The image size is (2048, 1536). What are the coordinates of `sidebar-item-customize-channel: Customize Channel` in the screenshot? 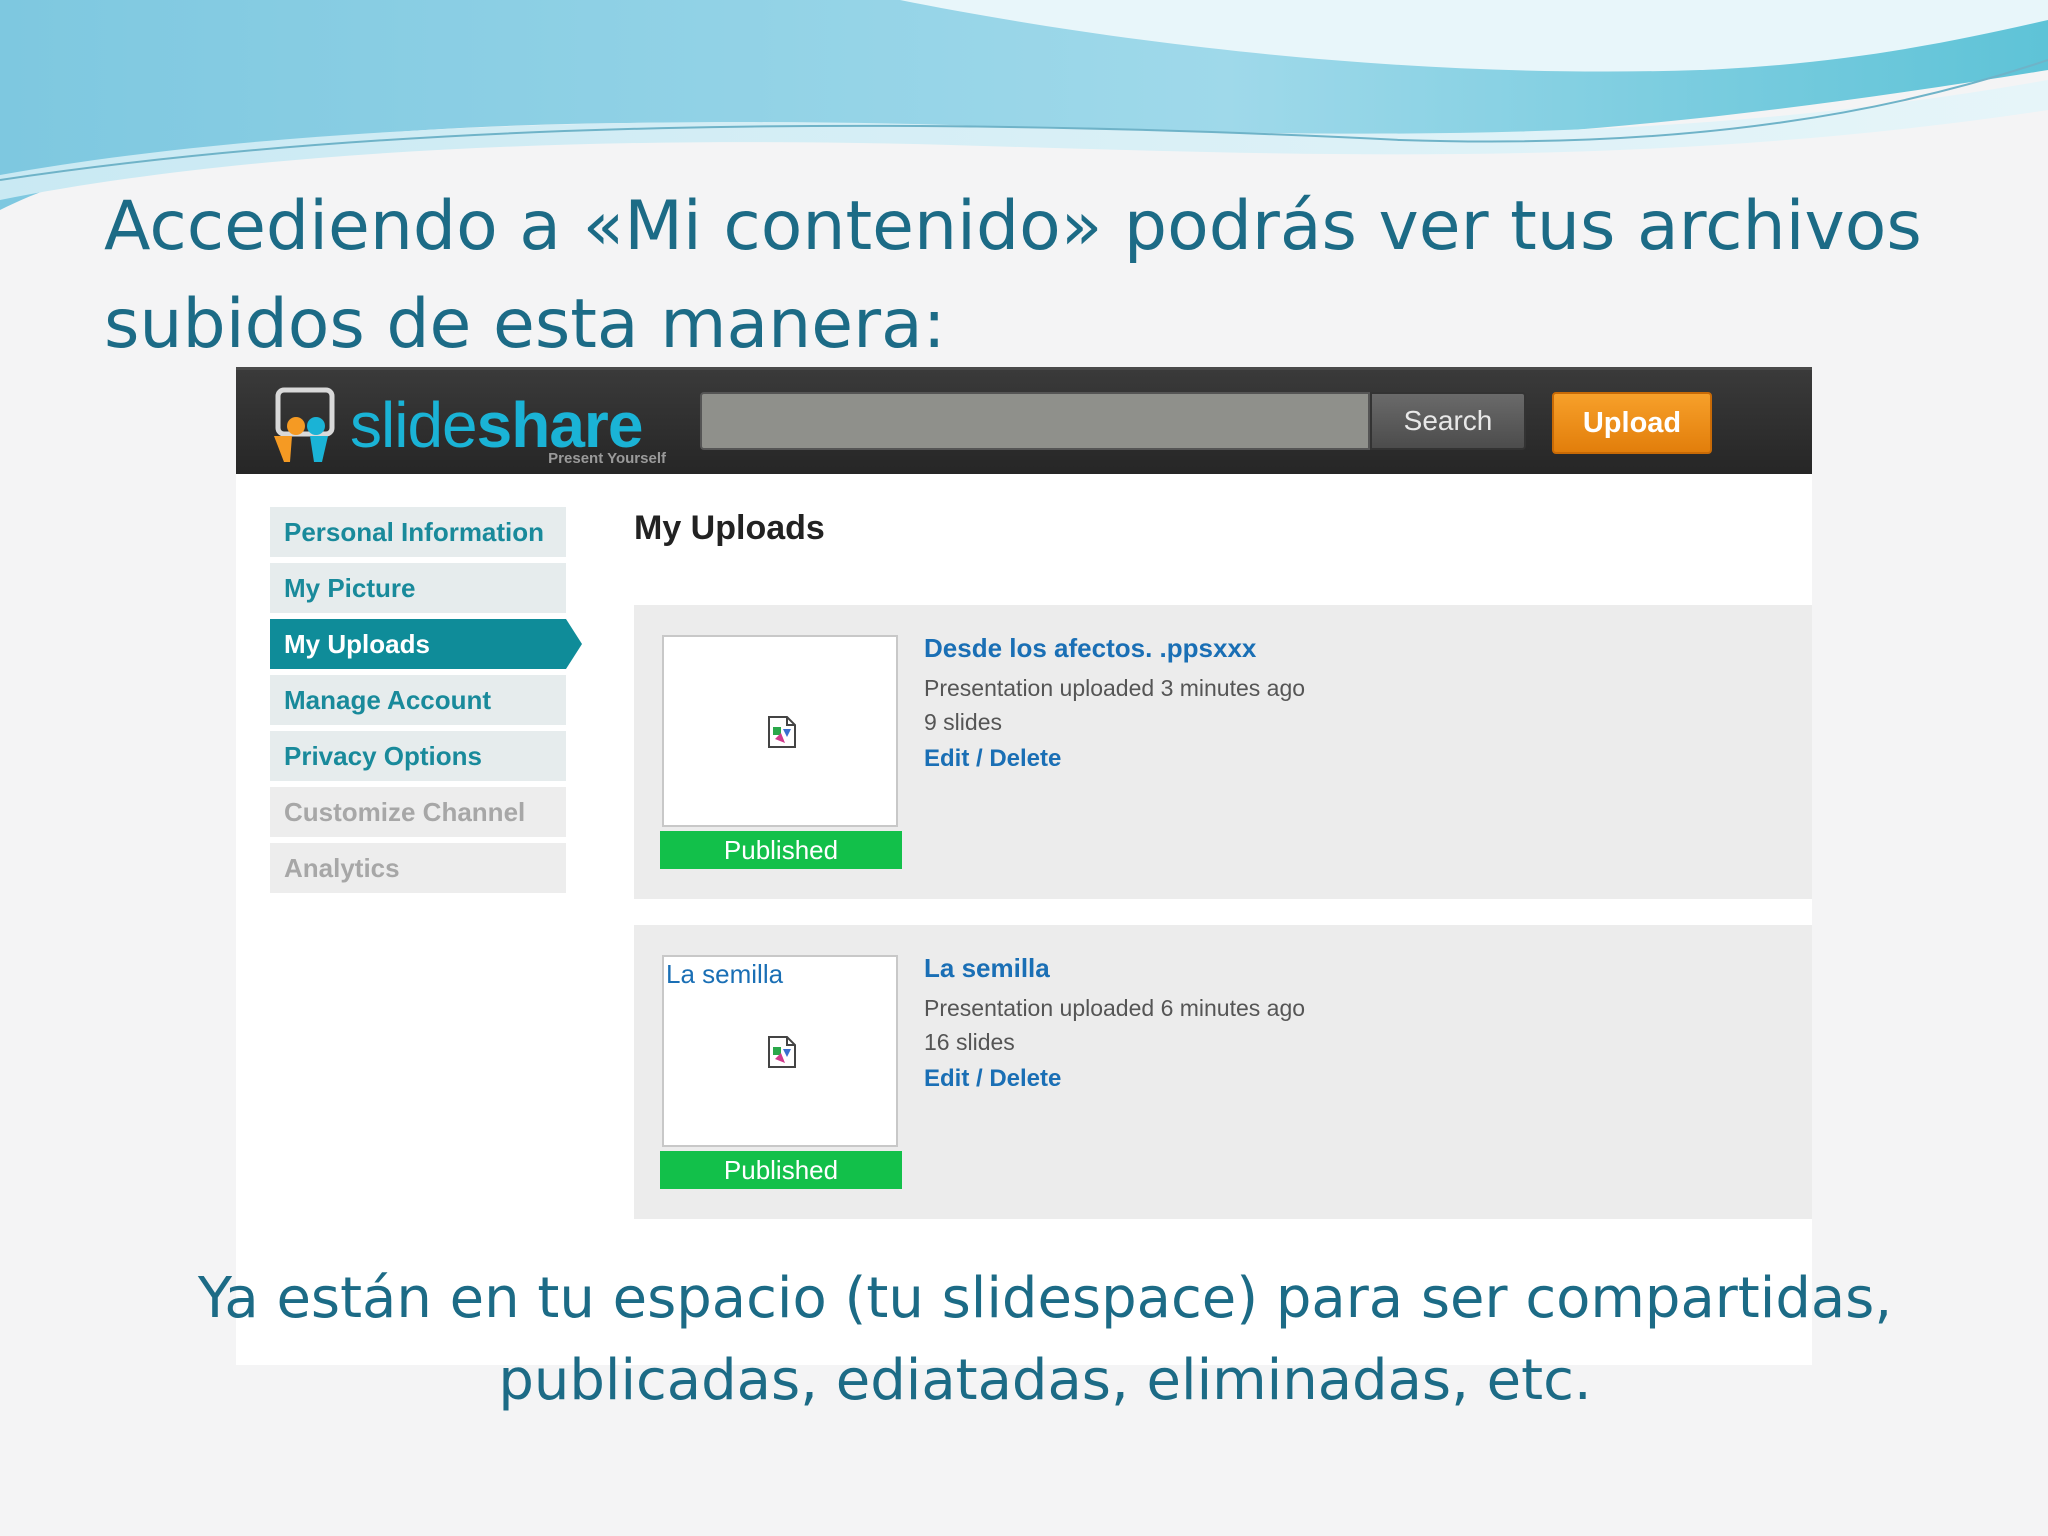 It's located at (418, 812).